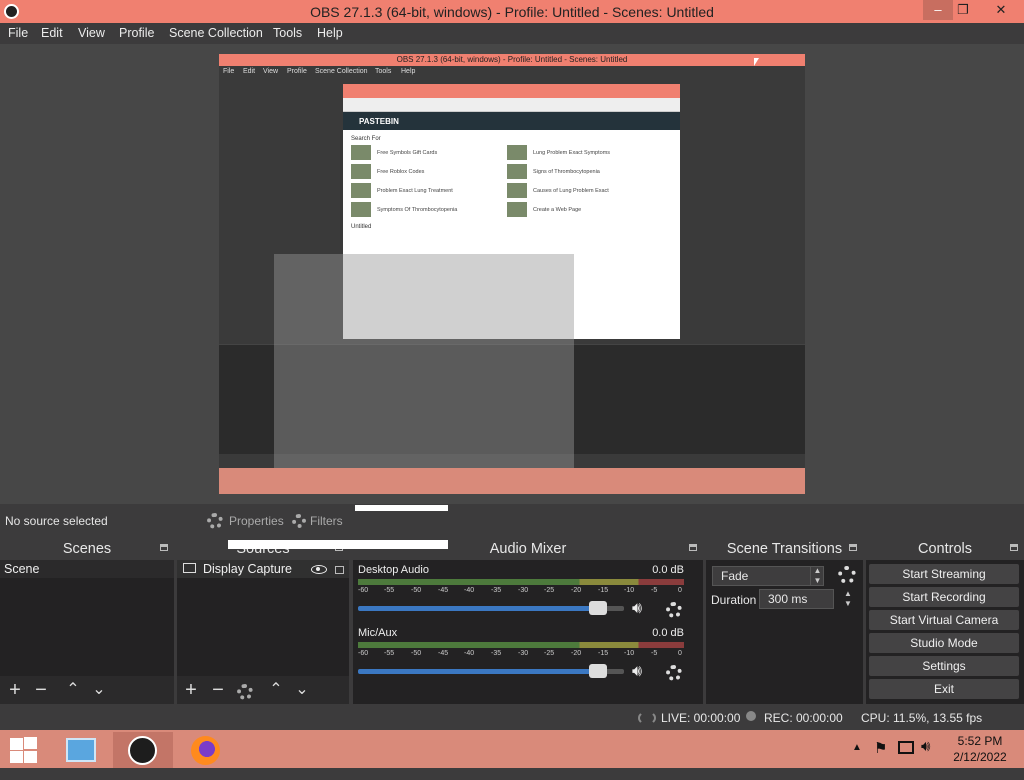  What do you see at coordinates (299, 521) in the screenshot?
I see `filter-icon` at bounding box center [299, 521].